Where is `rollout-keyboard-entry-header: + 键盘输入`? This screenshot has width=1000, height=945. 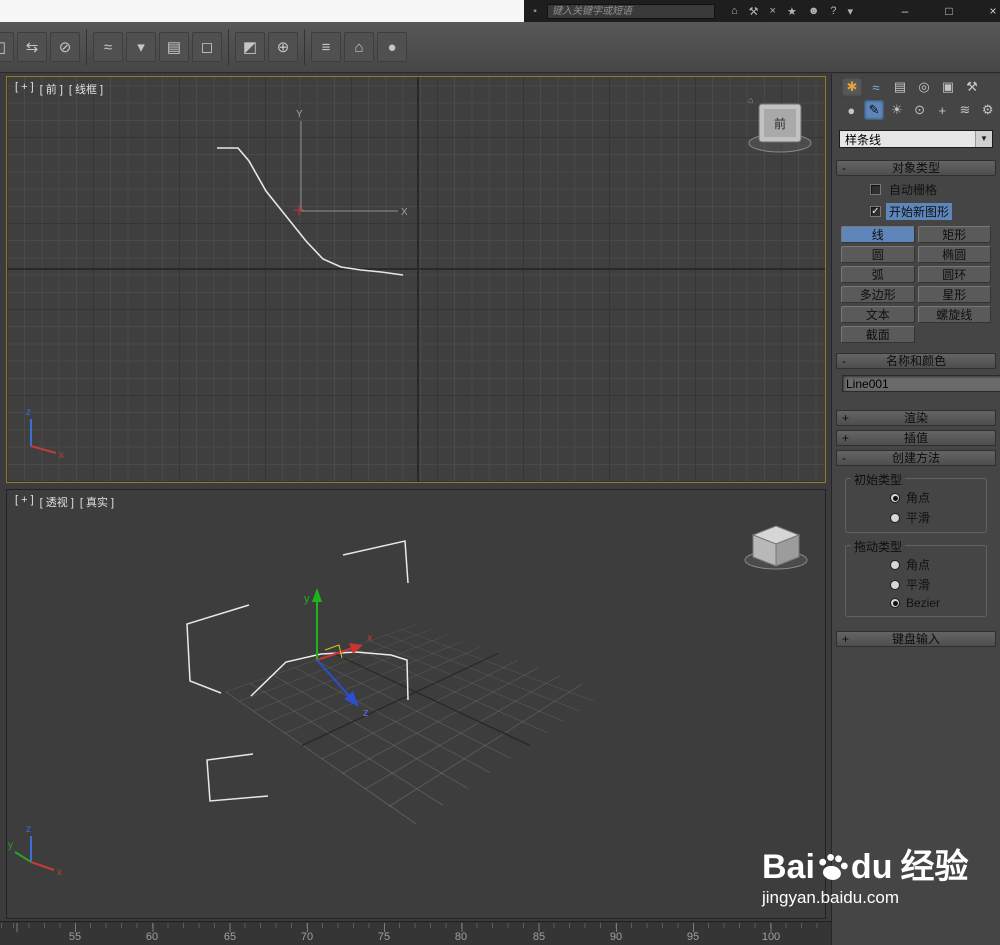
rollout-keyboard-entry-header: + 键盘输入 is located at coordinates (916, 639).